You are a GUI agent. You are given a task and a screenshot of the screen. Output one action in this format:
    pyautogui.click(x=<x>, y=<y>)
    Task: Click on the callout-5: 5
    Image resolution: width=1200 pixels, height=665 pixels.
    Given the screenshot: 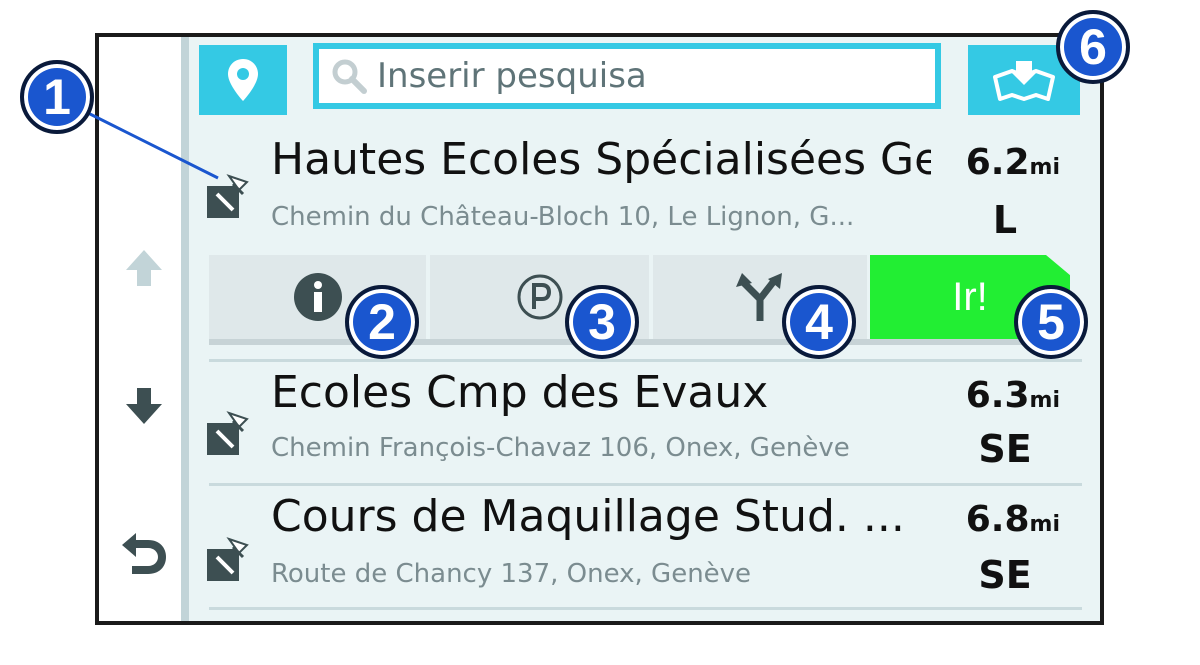 What is the action you would take?
    pyautogui.click(x=1051, y=322)
    